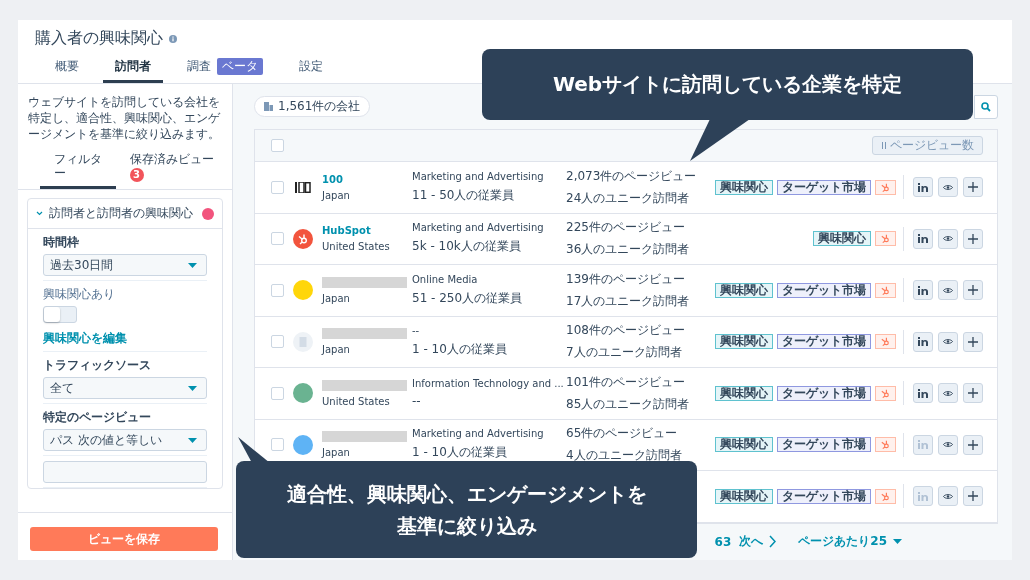  What do you see at coordinates (78, 166) in the screenshot?
I see `tab-label: フィルター` at bounding box center [78, 166].